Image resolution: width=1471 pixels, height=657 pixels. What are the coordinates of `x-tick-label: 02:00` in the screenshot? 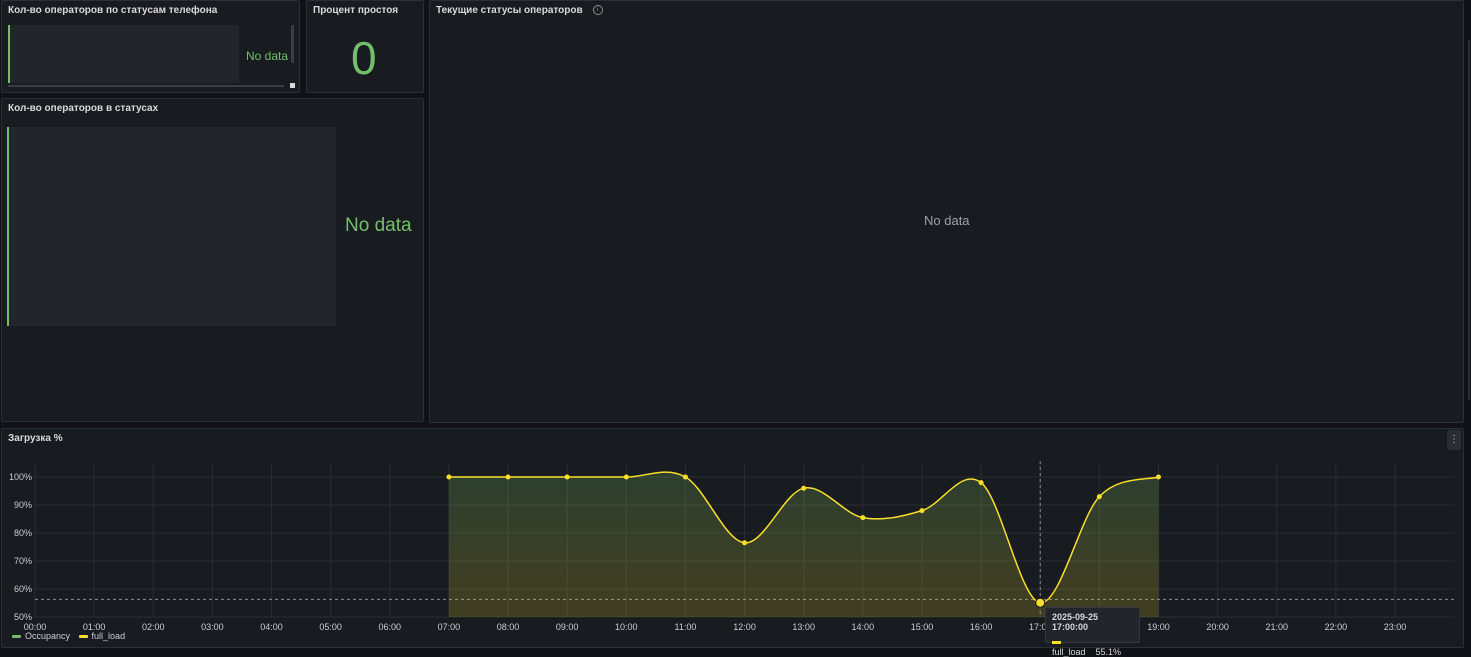 It's located at (153, 627).